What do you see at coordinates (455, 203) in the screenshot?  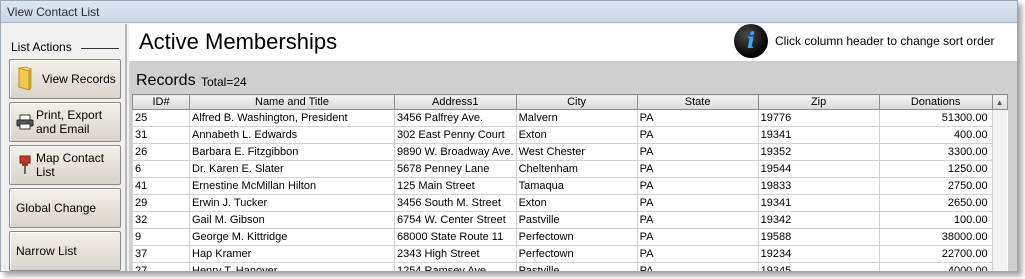 I see `cell-address1: 3456 South M. Street` at bounding box center [455, 203].